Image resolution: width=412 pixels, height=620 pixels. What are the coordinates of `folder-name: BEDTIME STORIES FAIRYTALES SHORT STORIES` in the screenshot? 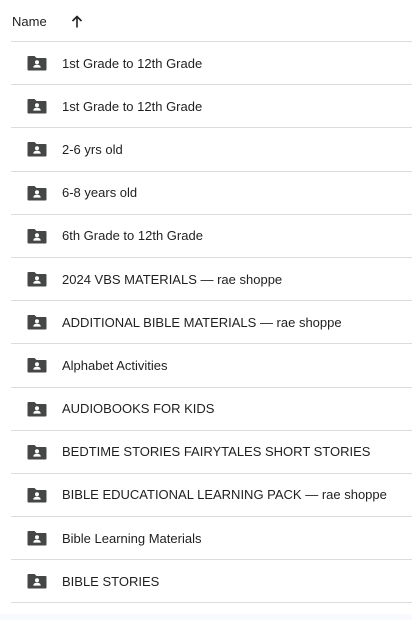 It's located at (216, 452).